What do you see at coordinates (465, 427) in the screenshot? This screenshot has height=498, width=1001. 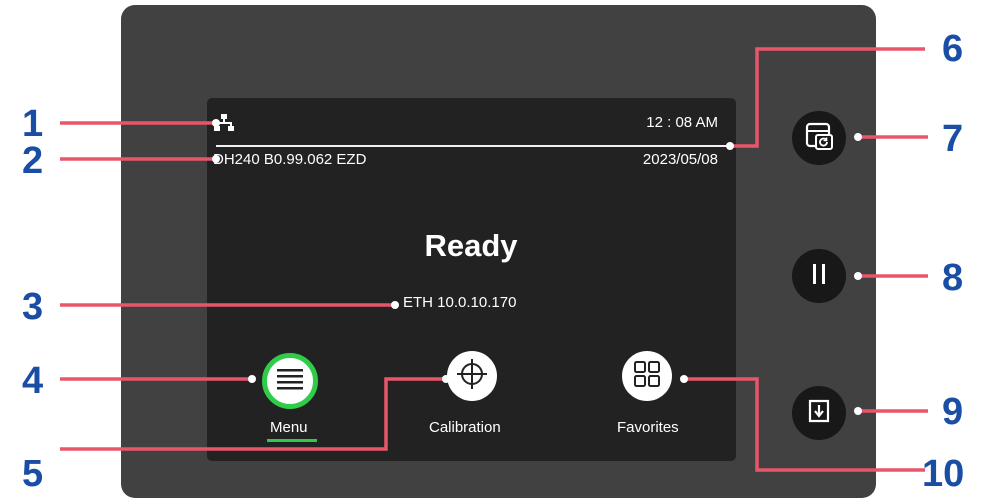 I see `calibration-label: Calibration` at bounding box center [465, 427].